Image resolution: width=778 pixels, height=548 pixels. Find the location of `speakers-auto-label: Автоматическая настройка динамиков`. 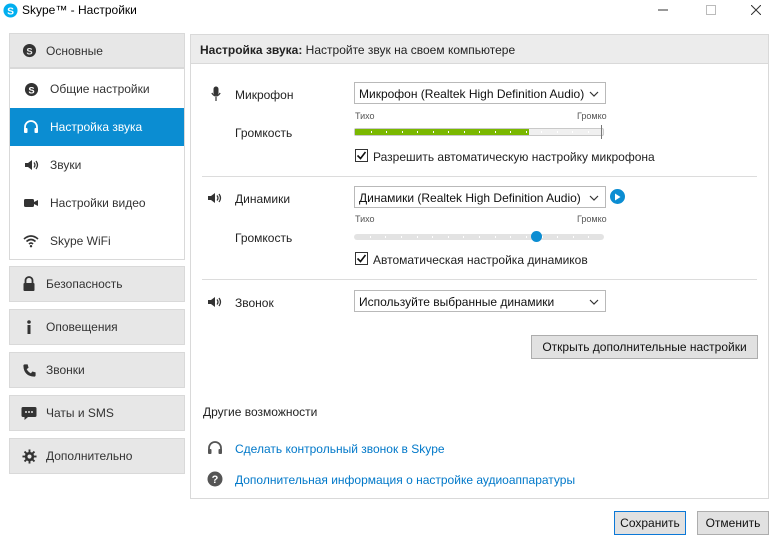

speakers-auto-label: Автоматическая настройка динамиков is located at coordinates (480, 260).